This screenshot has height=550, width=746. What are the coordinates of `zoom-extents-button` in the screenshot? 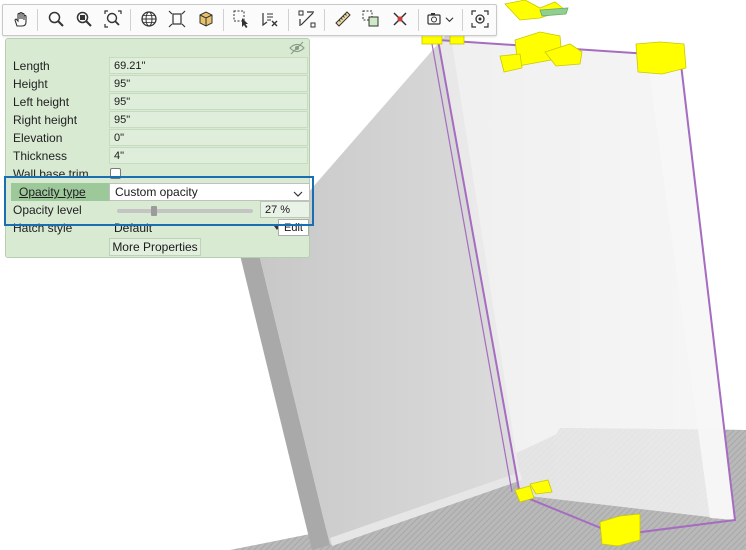 It's located at (112, 20).